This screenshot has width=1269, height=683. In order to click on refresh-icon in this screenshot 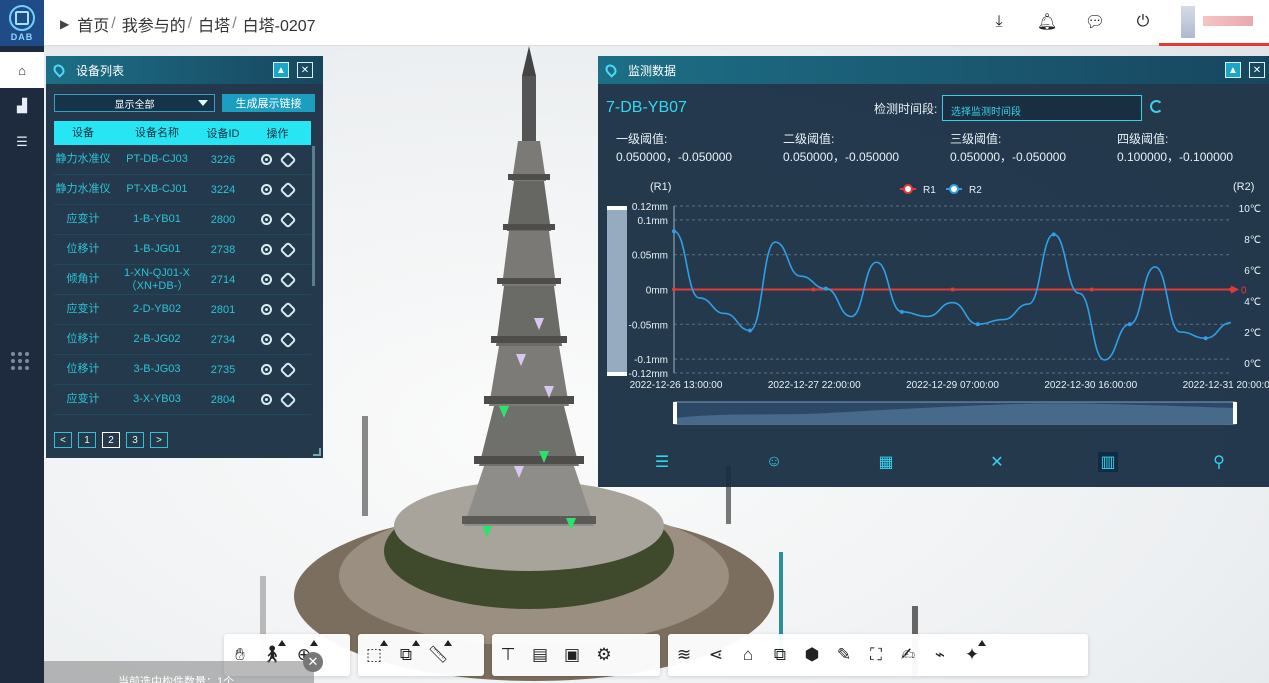, I will do `click(1156, 106)`.